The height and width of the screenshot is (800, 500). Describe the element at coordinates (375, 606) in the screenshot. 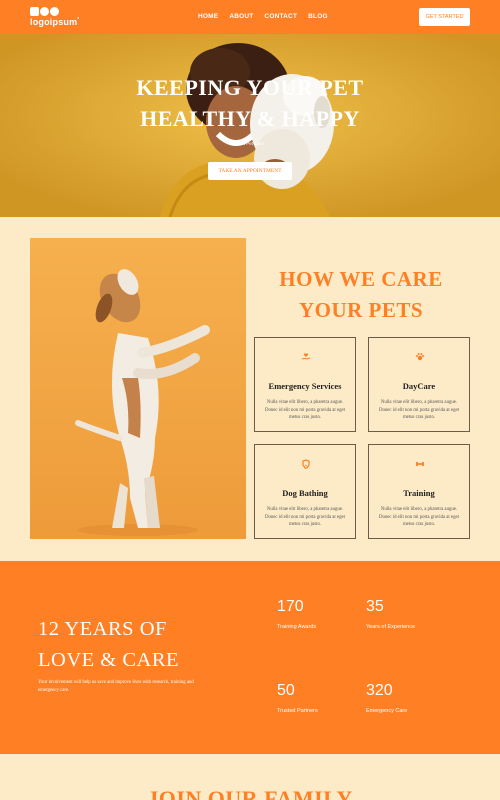

I see `stat-value: 35` at that location.